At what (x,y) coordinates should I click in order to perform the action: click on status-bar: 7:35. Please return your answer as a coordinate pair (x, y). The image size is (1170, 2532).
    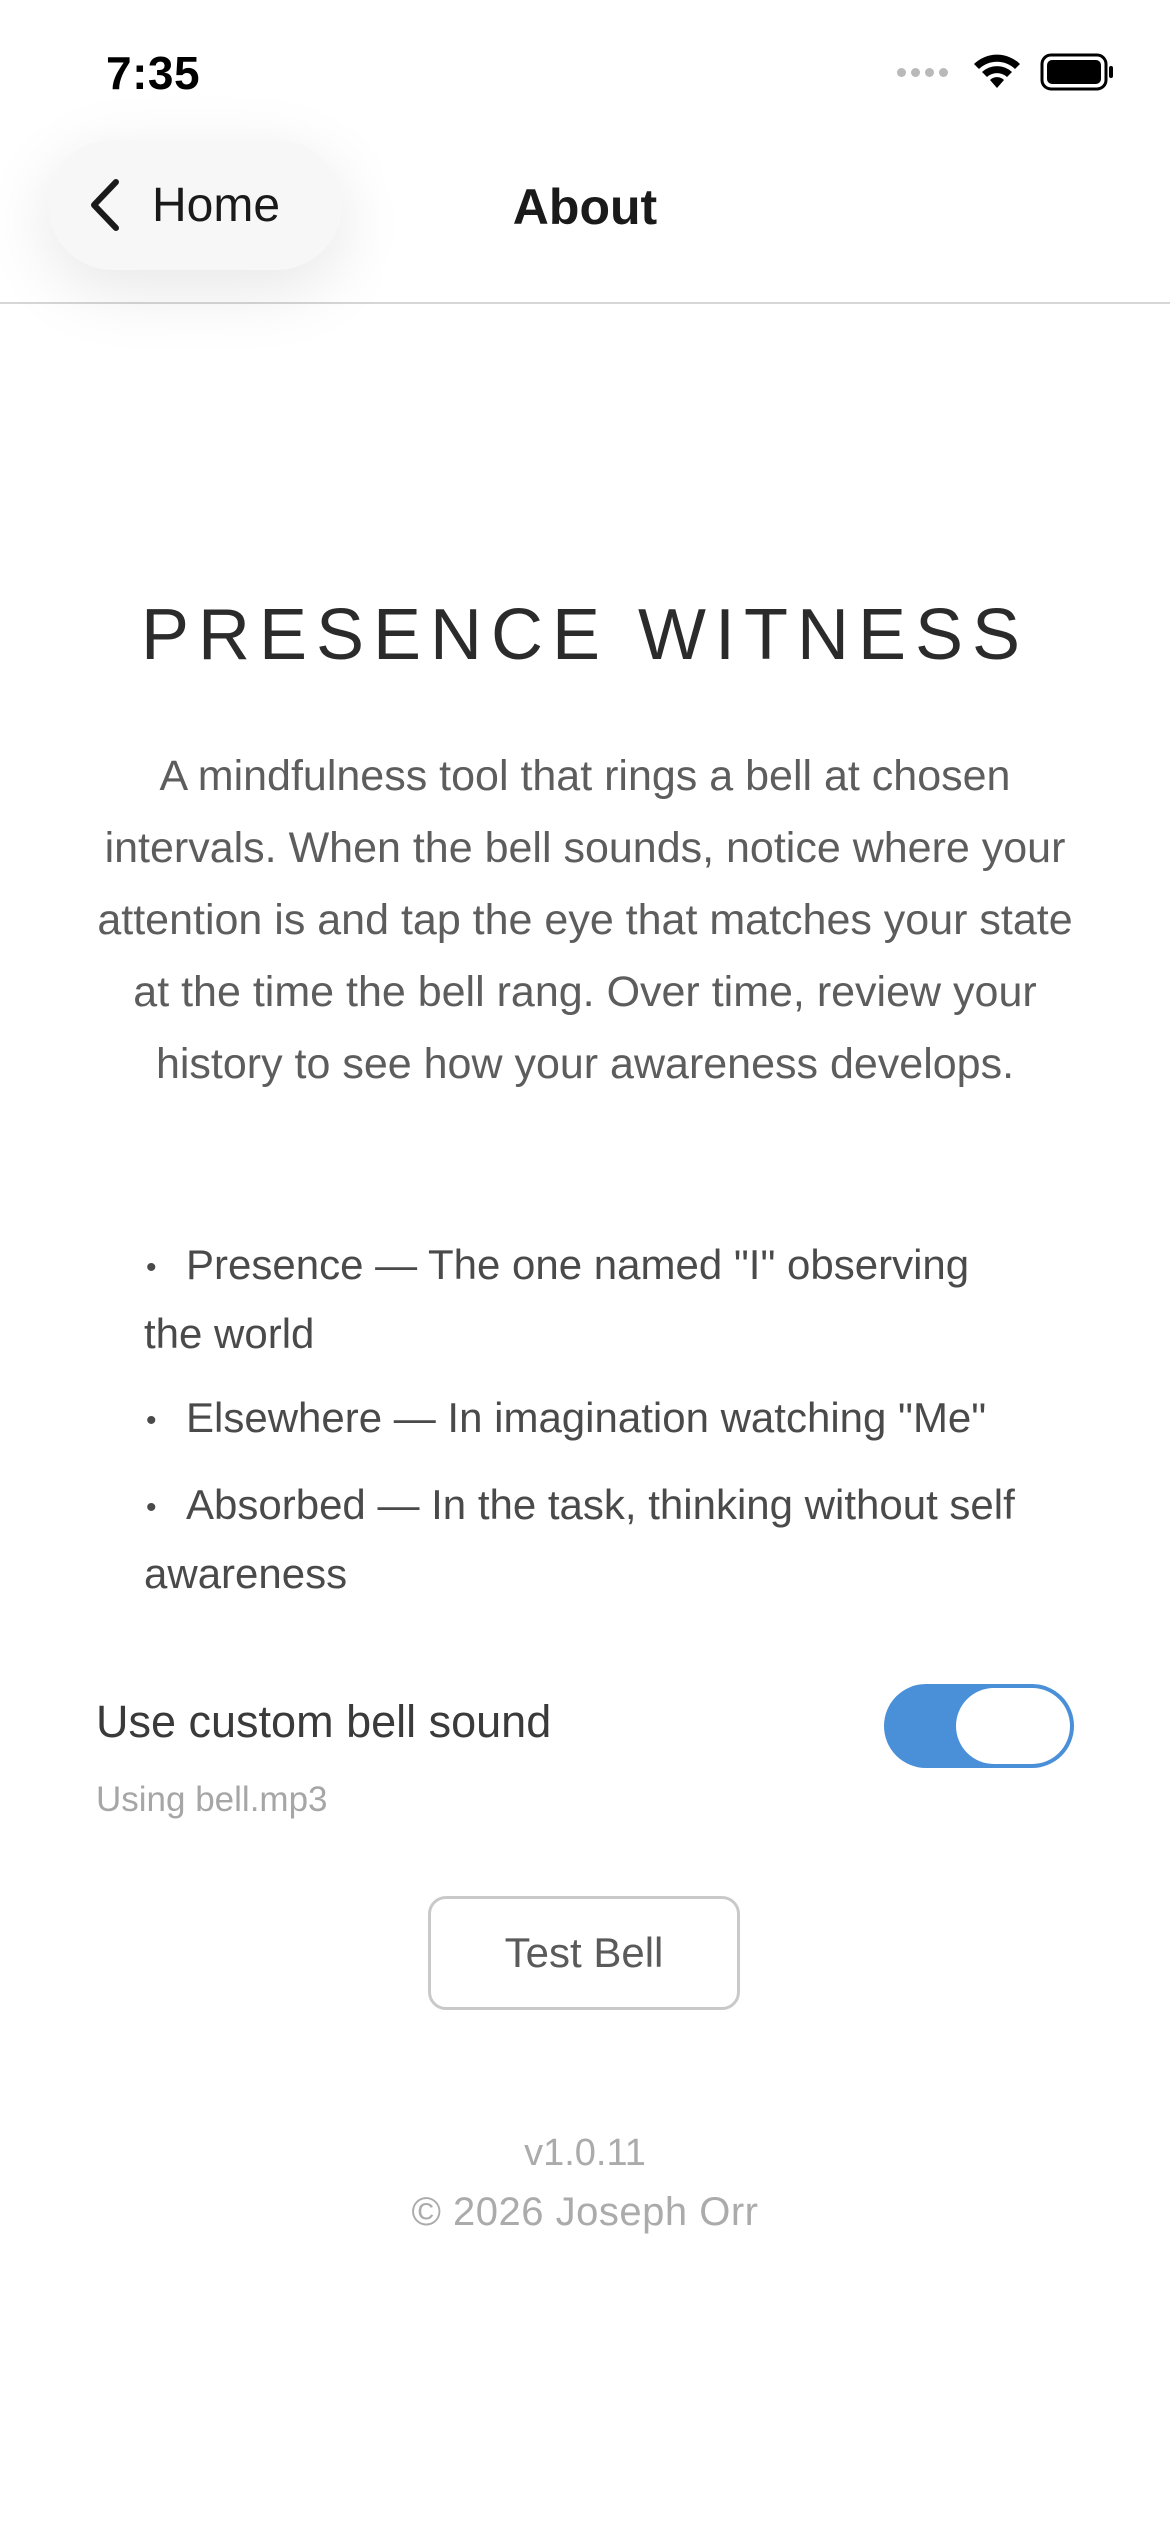
    Looking at the image, I should click on (585, 70).